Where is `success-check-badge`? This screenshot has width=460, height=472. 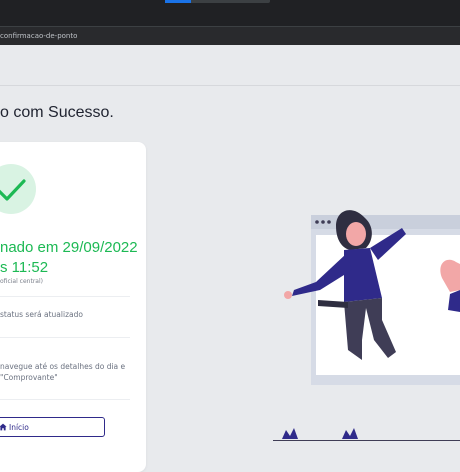 success-check-badge is located at coordinates (18, 189).